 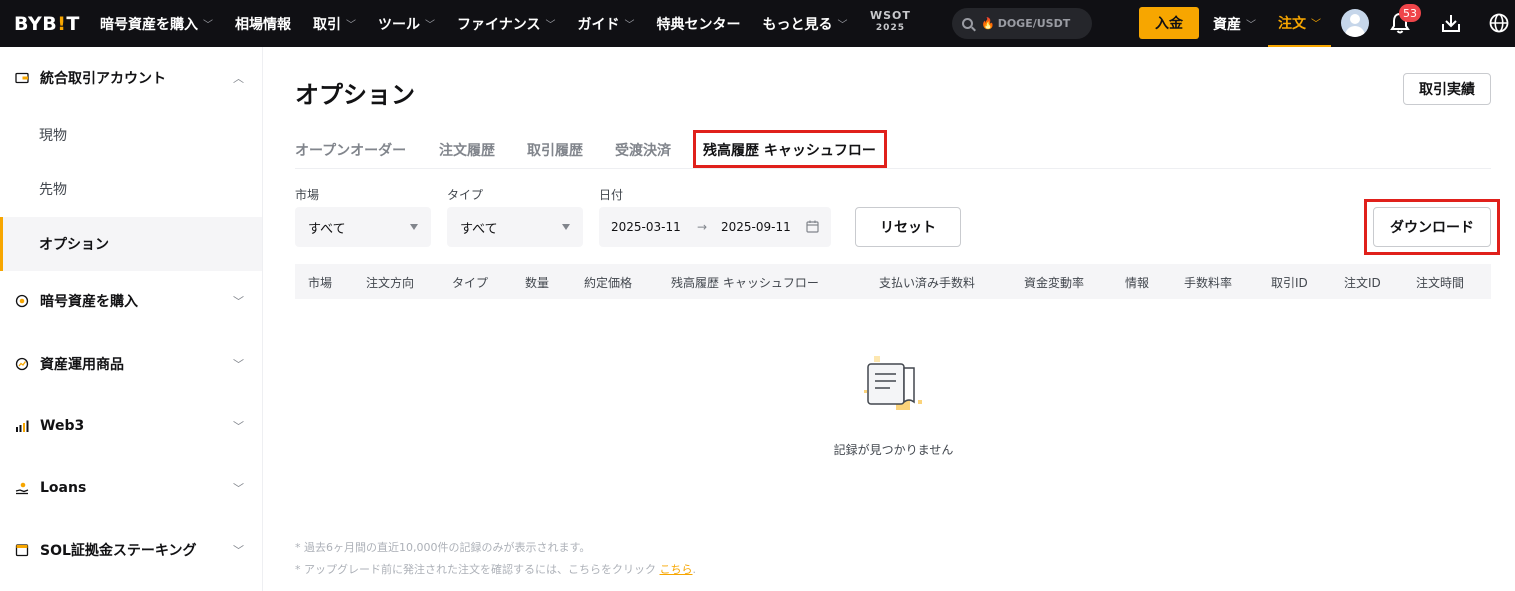 What do you see at coordinates (320, 283) in the screenshot?
I see `column-header: 市場` at bounding box center [320, 283].